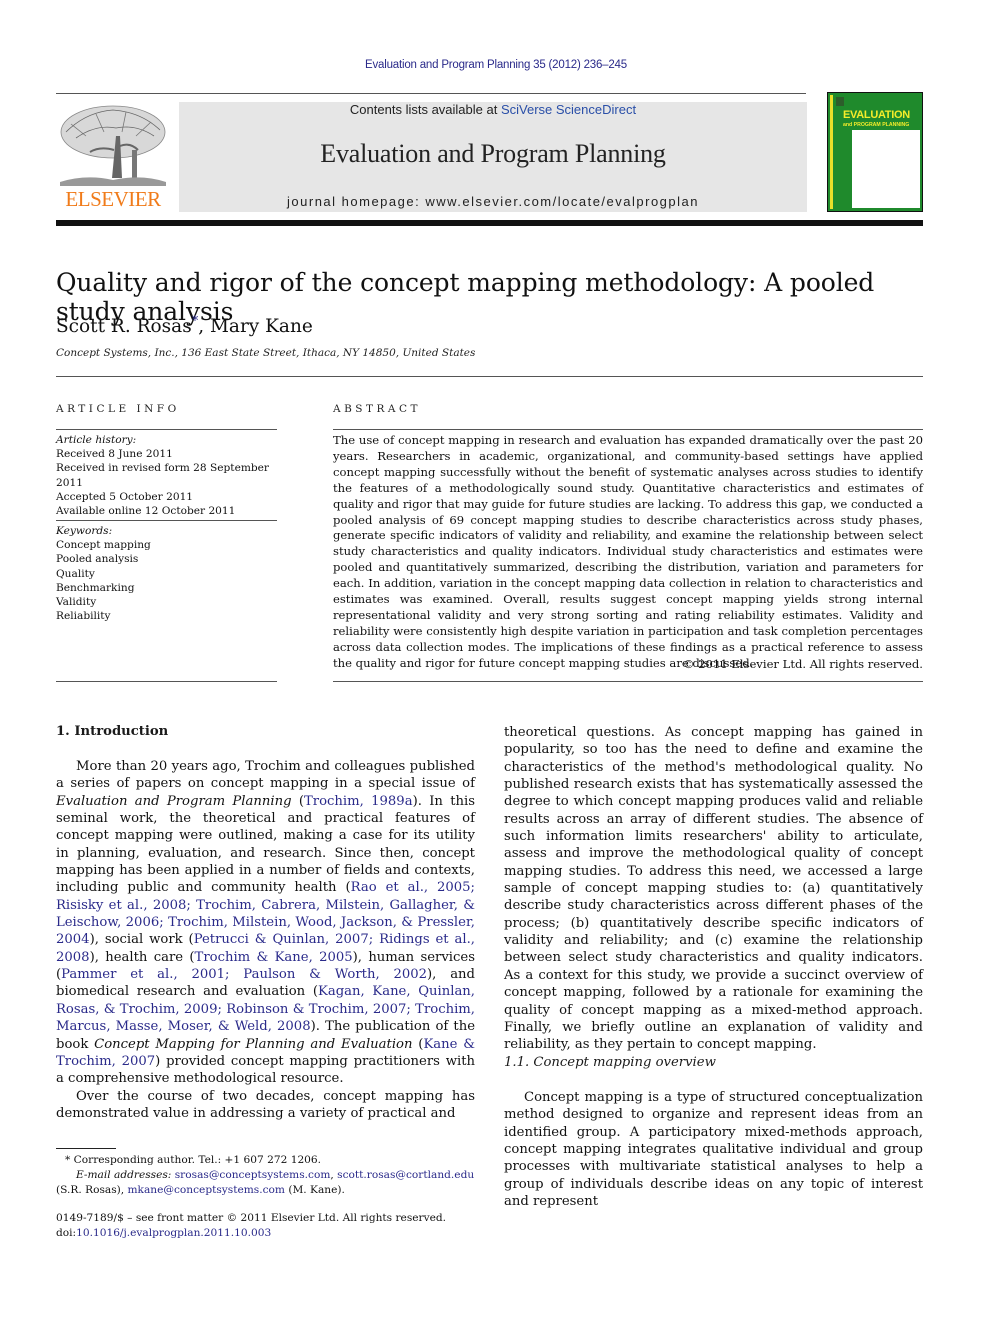 Image resolution: width=992 pixels, height=1323 pixels. Describe the element at coordinates (113, 145) in the screenshot. I see `tree-icon` at that location.